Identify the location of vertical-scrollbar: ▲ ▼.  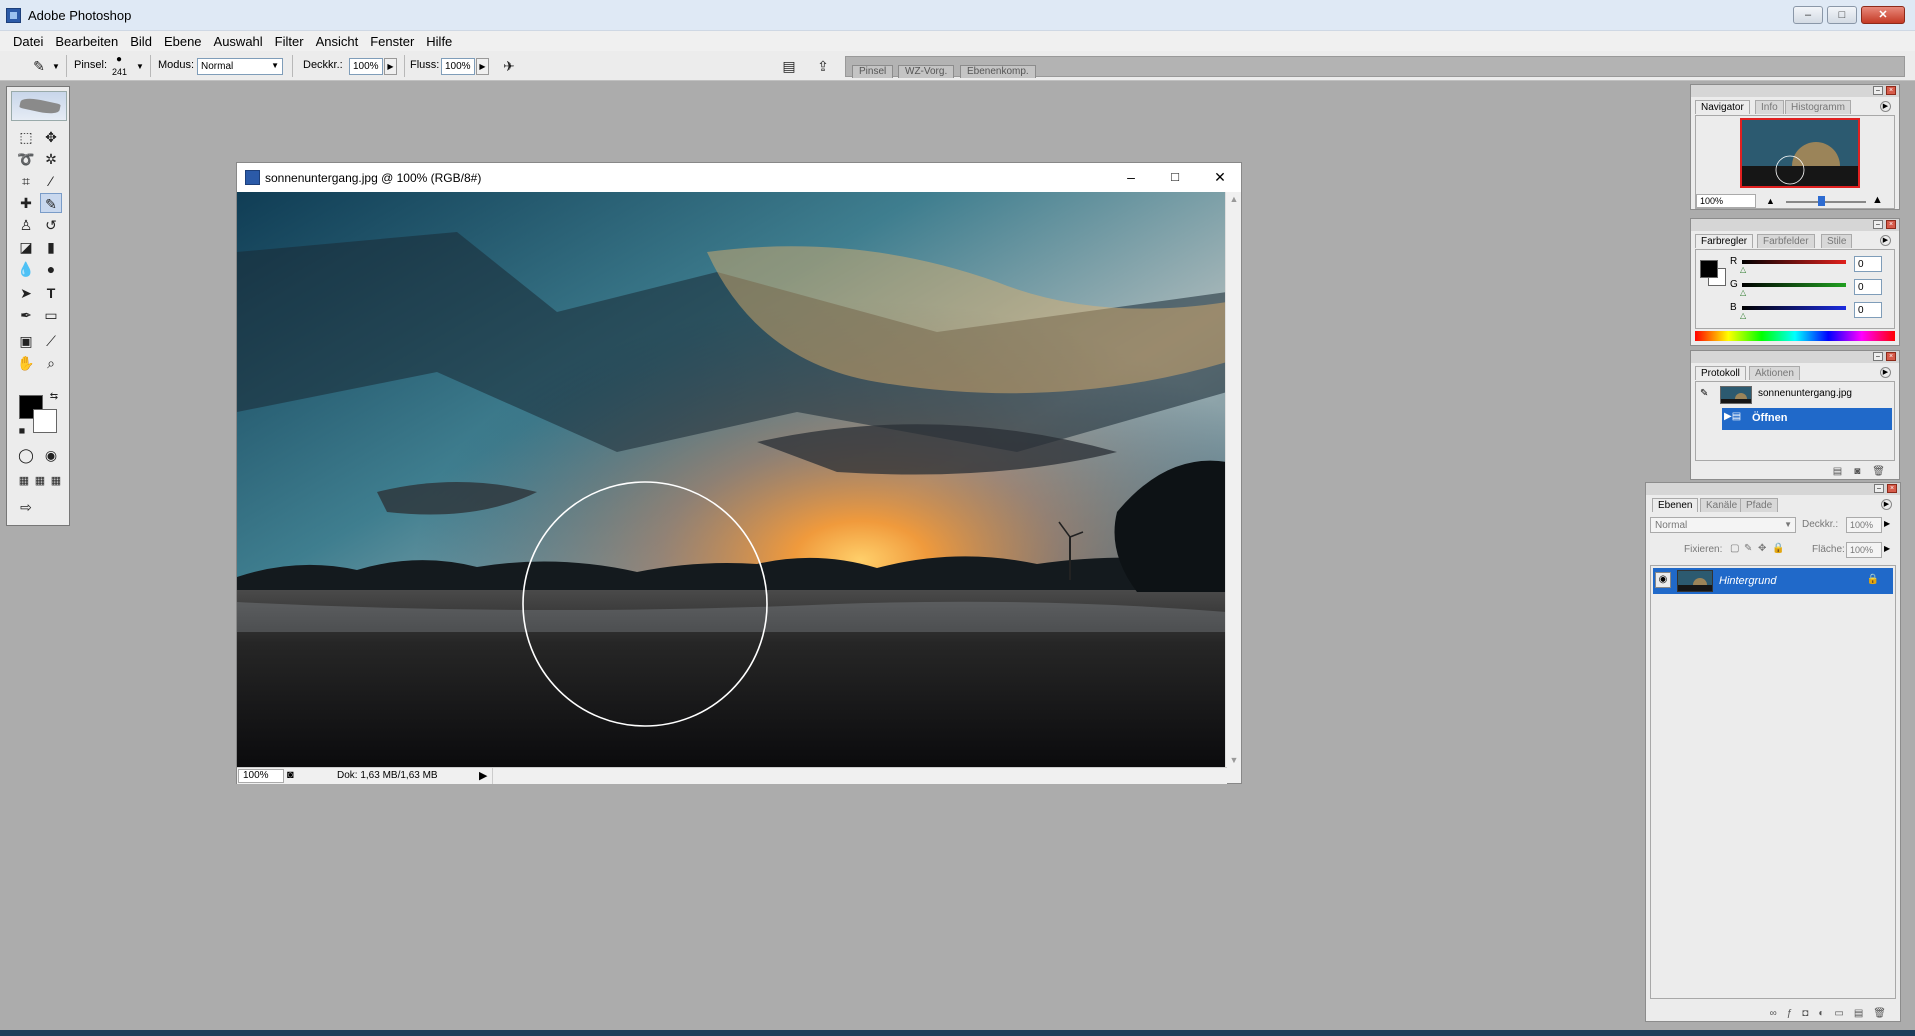
(1233, 479).